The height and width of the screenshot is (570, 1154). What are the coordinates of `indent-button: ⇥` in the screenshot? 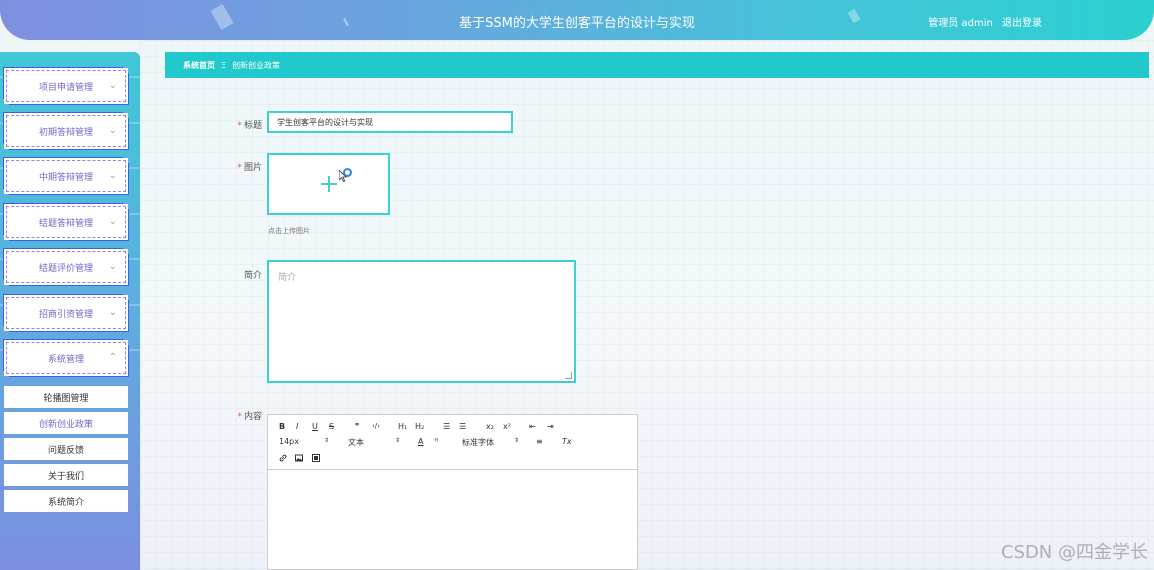 It's located at (550, 426).